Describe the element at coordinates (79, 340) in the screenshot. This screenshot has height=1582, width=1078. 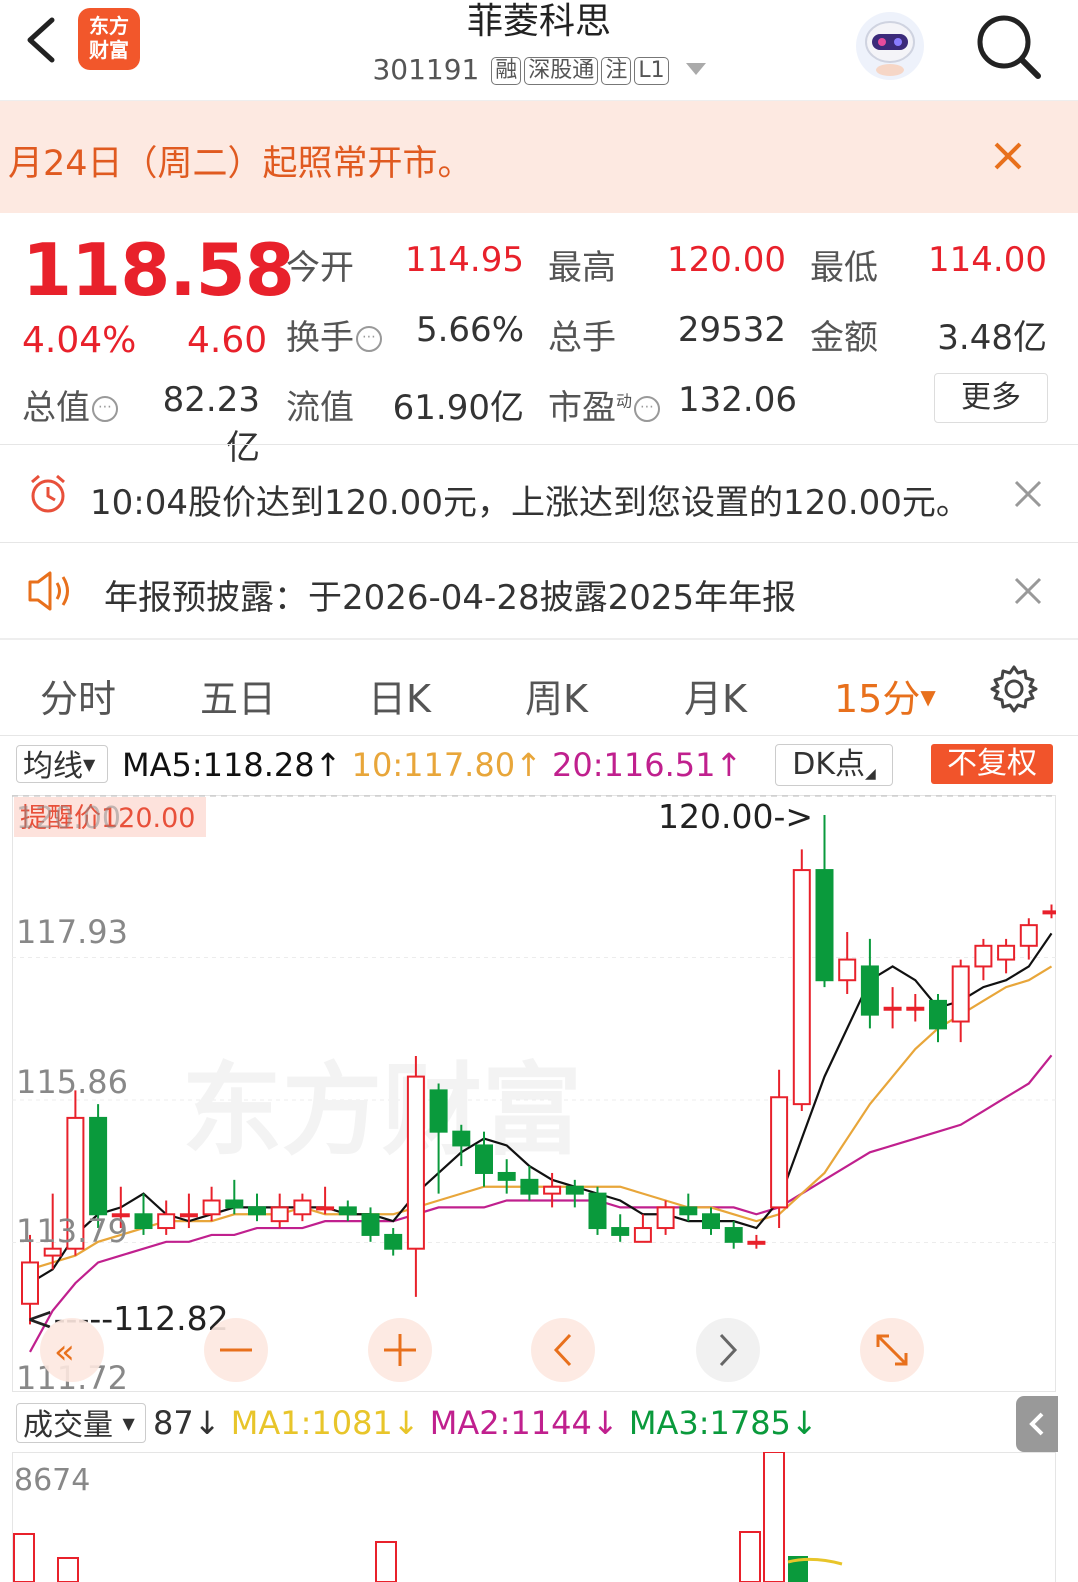
I see `change-percent: 4.04%` at that location.